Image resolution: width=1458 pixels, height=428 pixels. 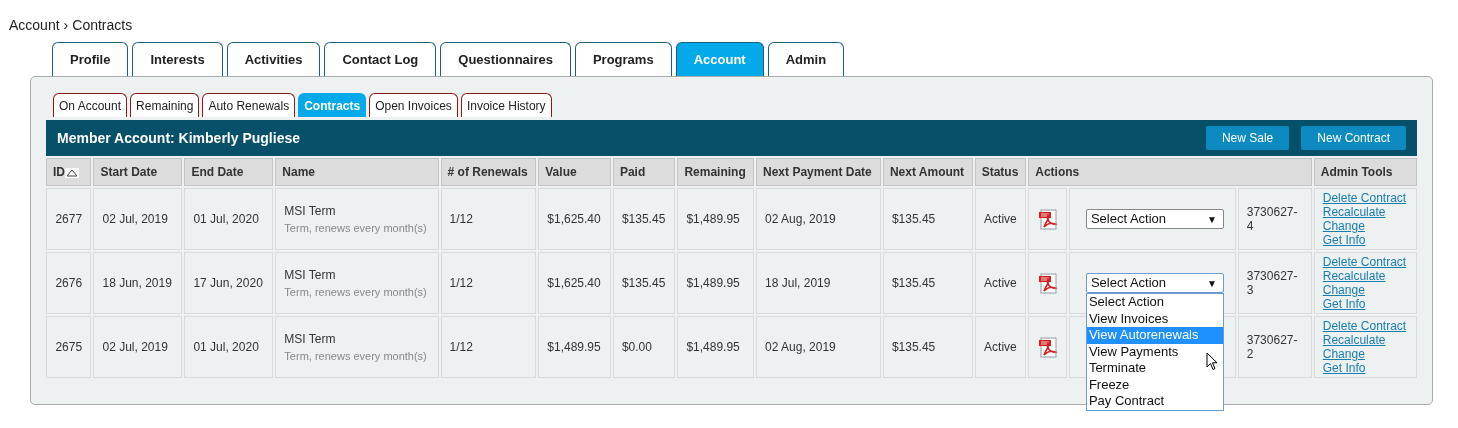 I want to click on sort-icon, so click(x=72, y=172).